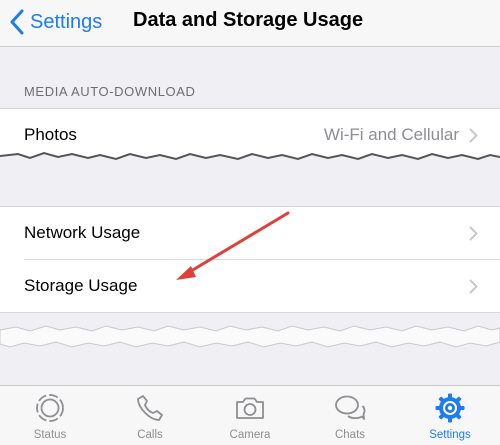 The width and height of the screenshot is (500, 445). What do you see at coordinates (17, 22) in the screenshot?
I see `chevron-left-icon` at bounding box center [17, 22].